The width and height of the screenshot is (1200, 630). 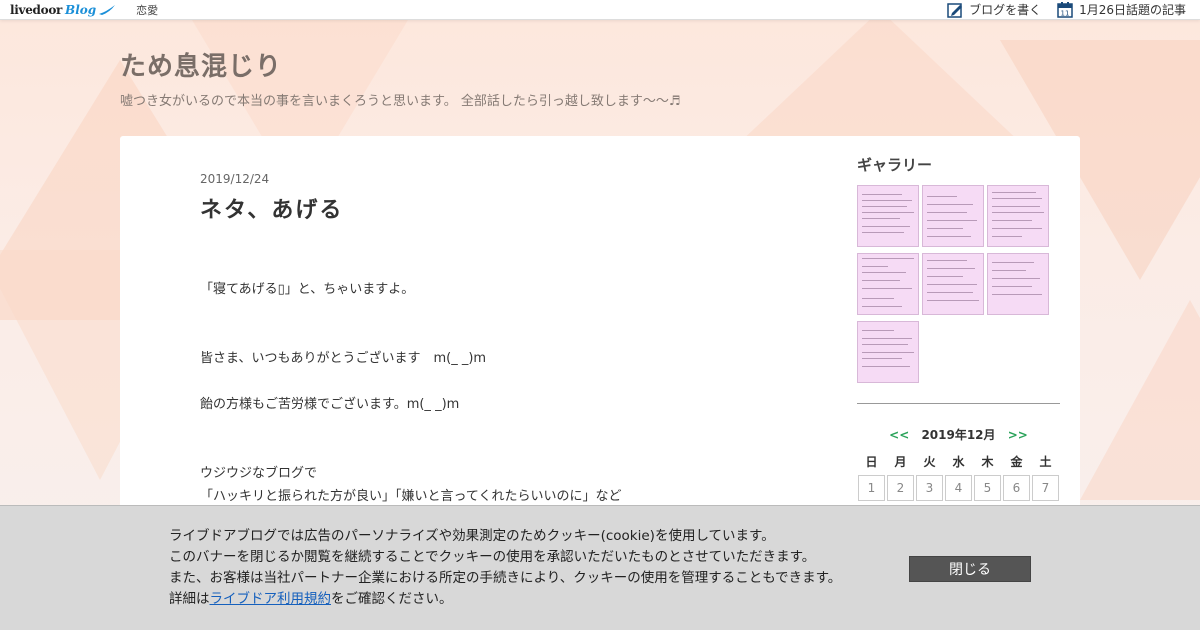 I want to click on article-paragraph: 飴の方様もご苦労様でございます。m(_ _)m, so click(x=330, y=404).